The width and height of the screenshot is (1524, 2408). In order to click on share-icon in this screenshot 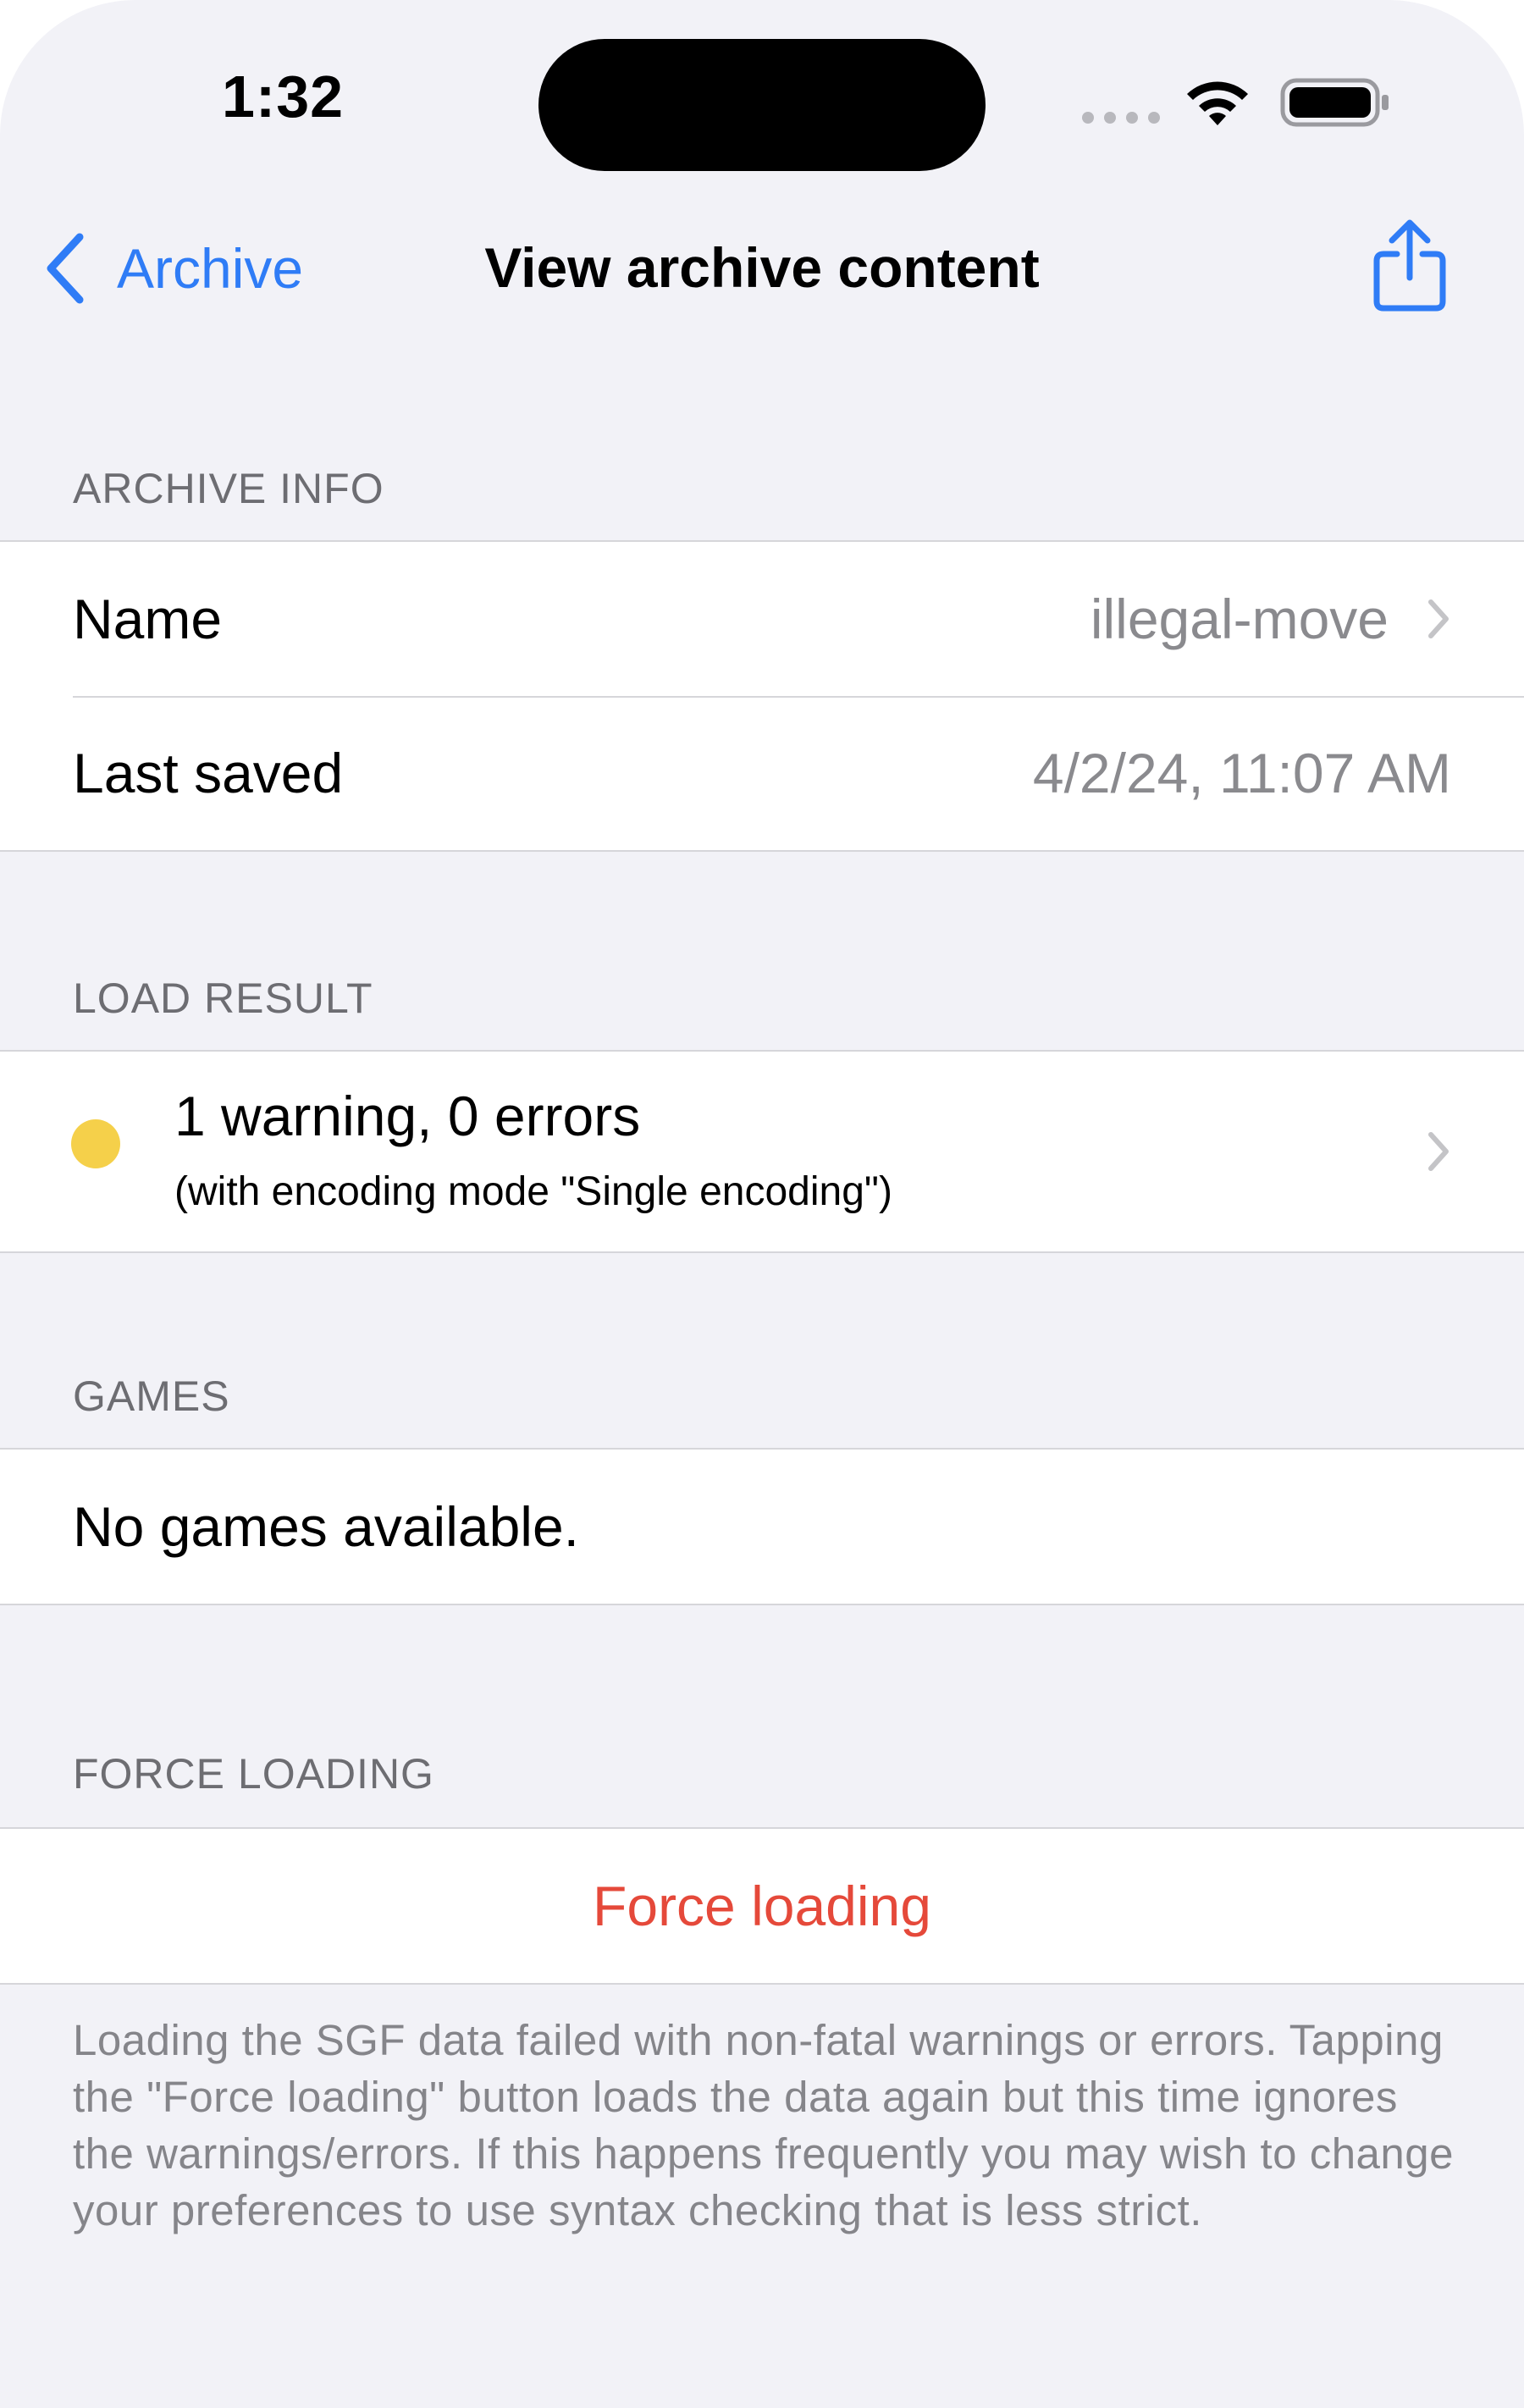, I will do `click(1410, 265)`.